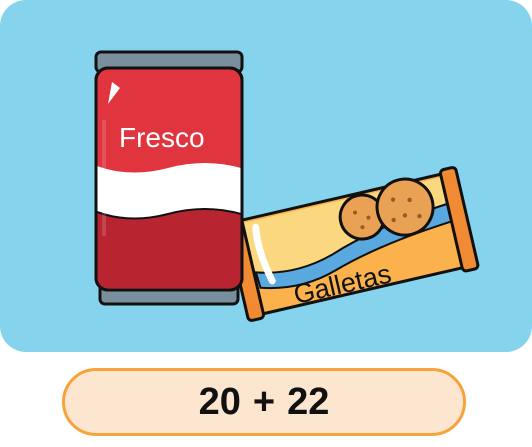 Image resolution: width=532 pixels, height=447 pixels. I want to click on plus-operator: +, so click(264, 401).